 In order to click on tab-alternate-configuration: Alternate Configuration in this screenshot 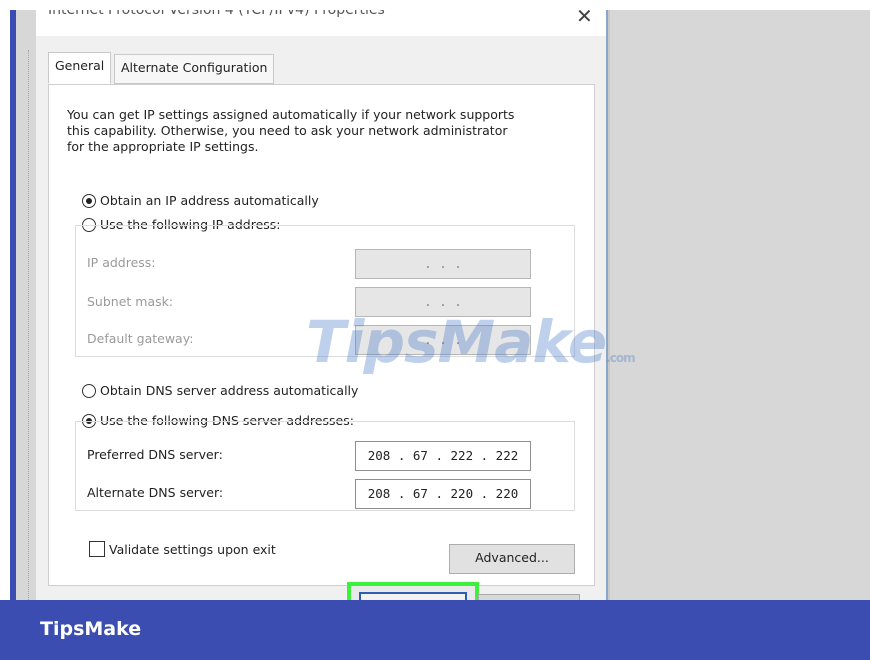, I will do `click(194, 69)`.